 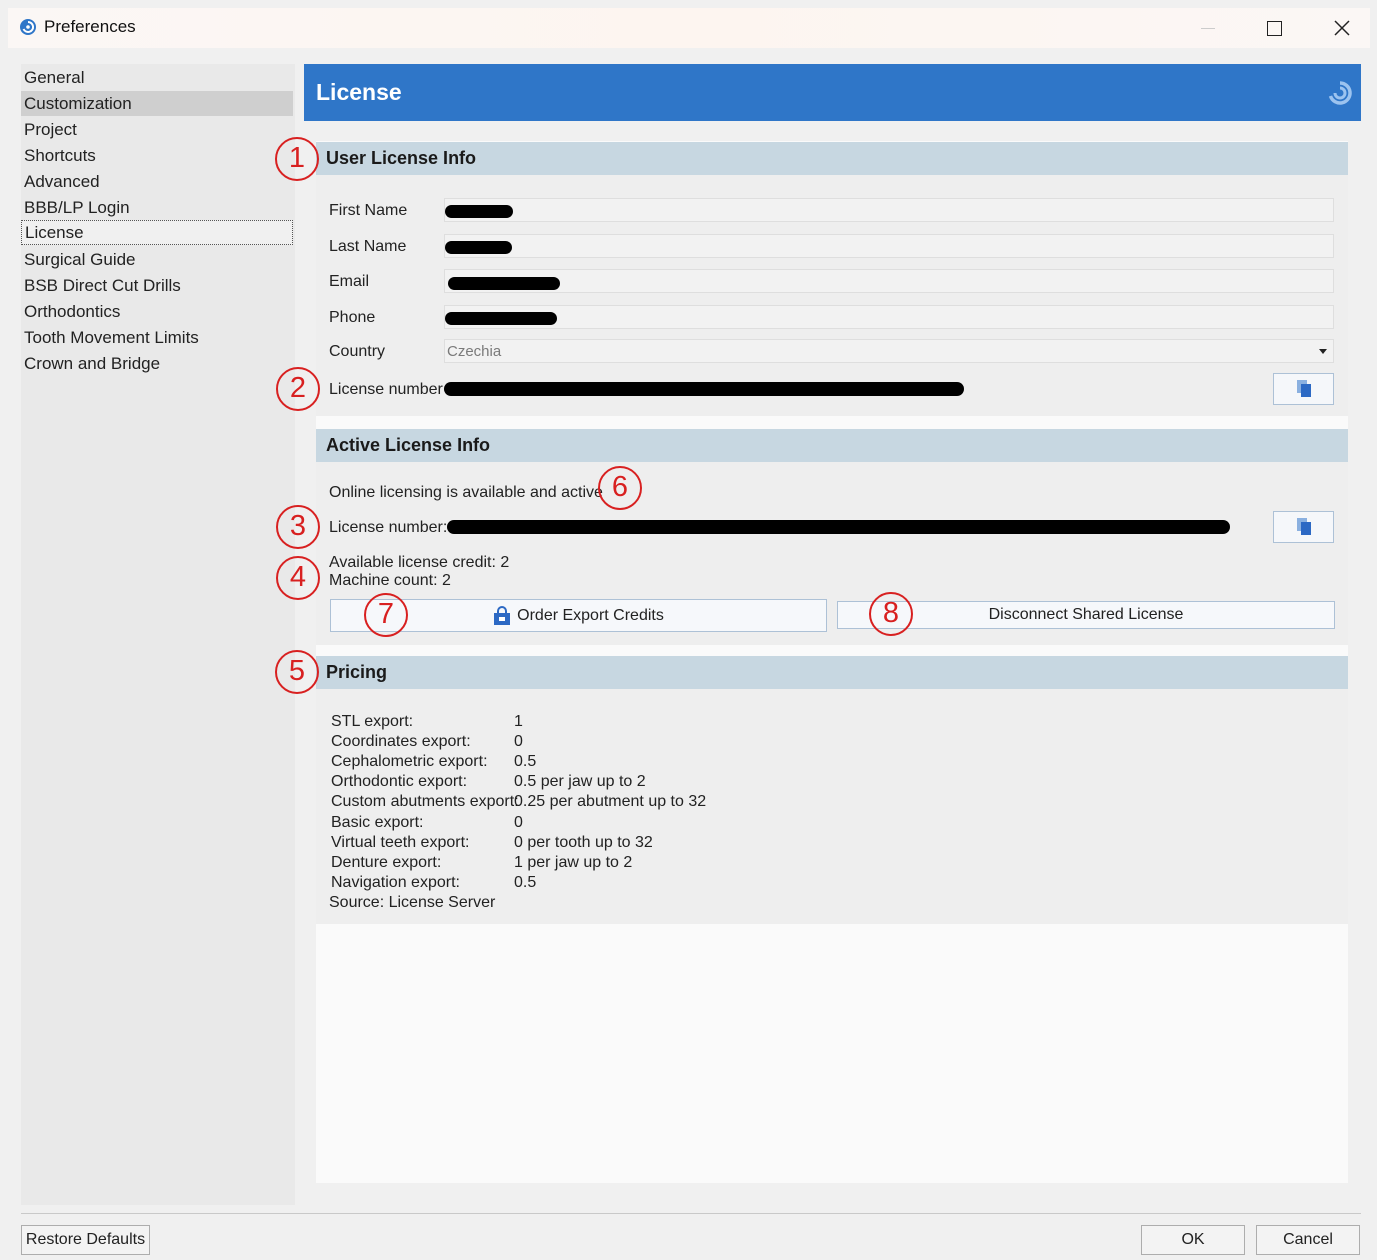 I want to click on sidebar-item-orthodontics: Orthodontics, so click(x=157, y=311).